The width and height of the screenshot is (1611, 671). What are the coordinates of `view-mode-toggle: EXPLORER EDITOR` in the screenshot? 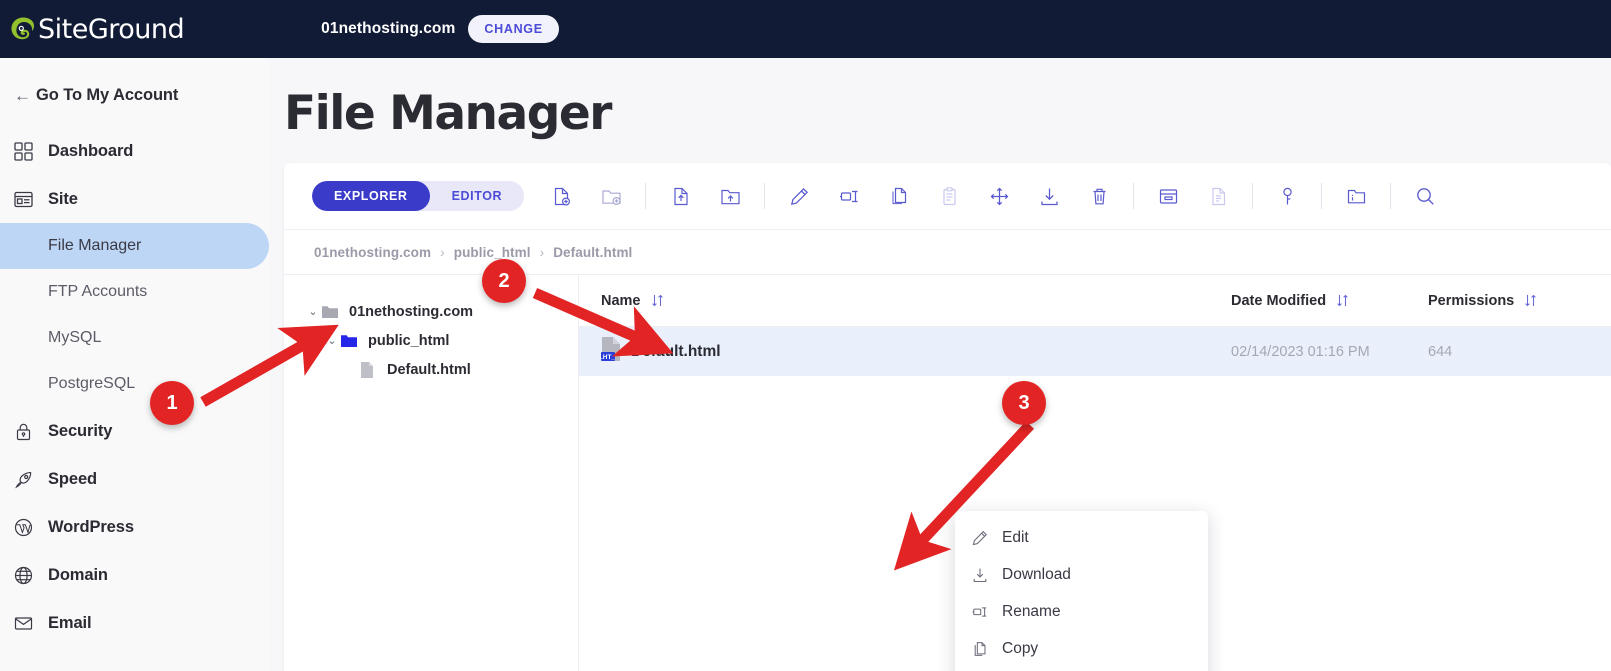 It's located at (418, 196).